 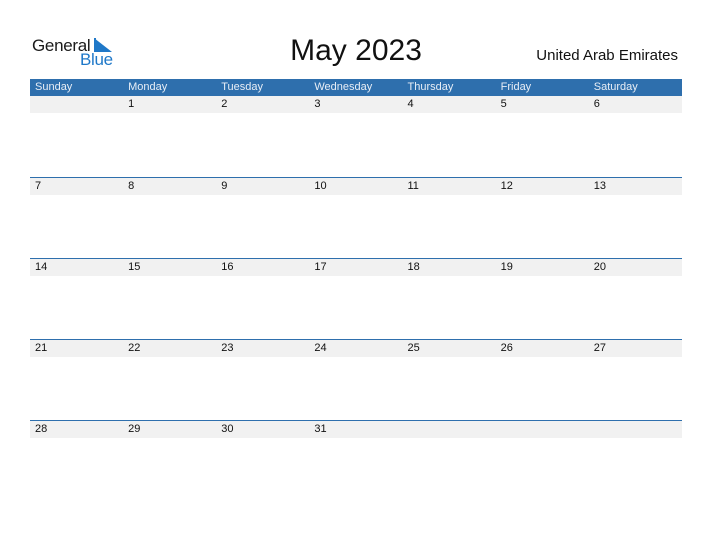 I want to click on weekday-monday: Monday, so click(x=148, y=87).